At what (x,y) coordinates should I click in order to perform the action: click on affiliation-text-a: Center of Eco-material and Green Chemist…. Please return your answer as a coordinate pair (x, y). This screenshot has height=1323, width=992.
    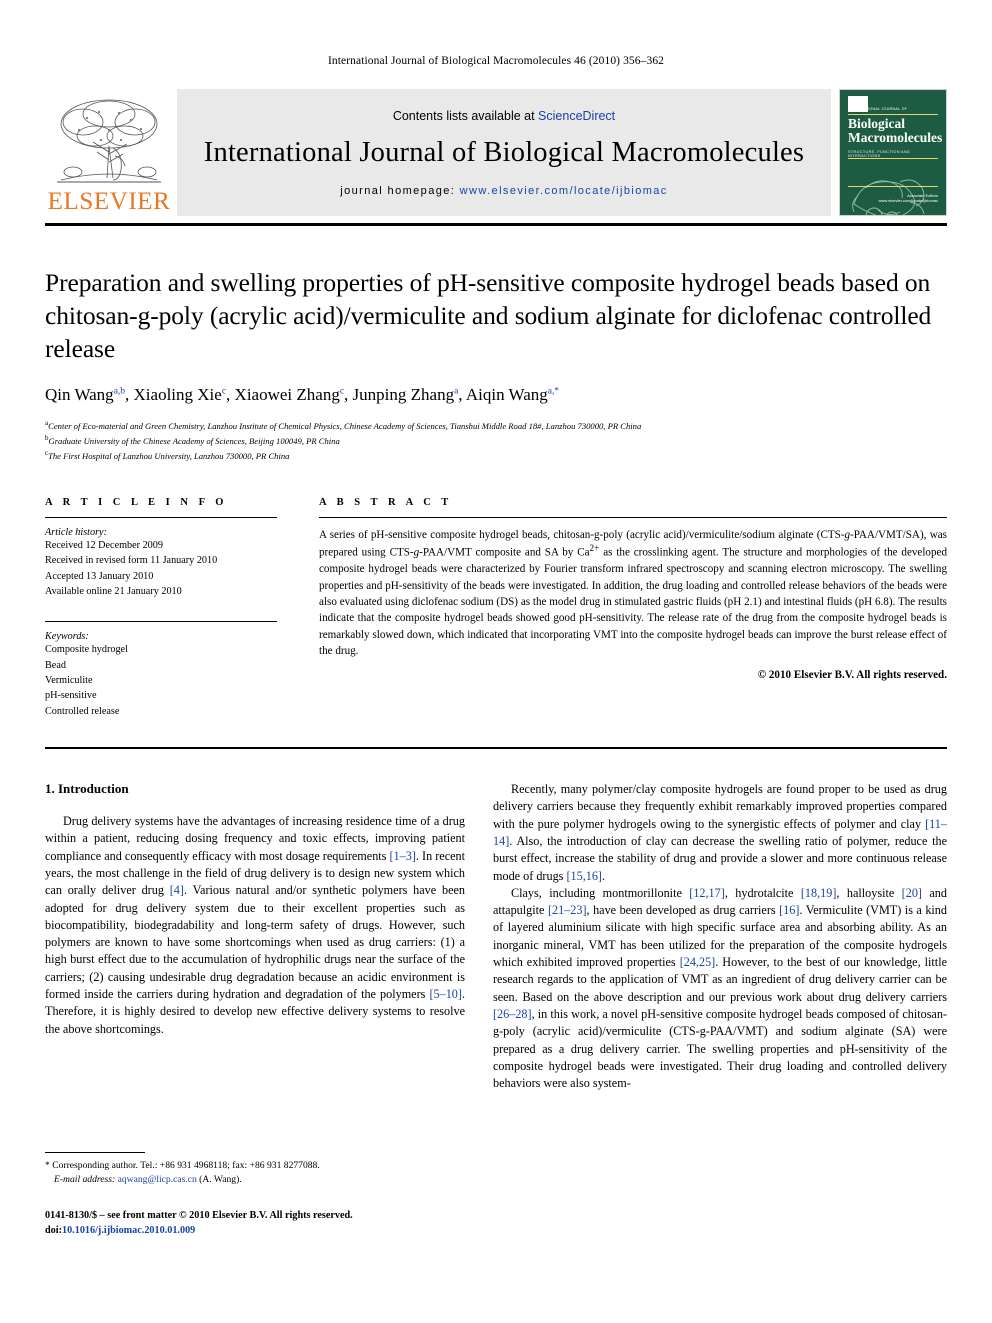
    Looking at the image, I should click on (345, 426).